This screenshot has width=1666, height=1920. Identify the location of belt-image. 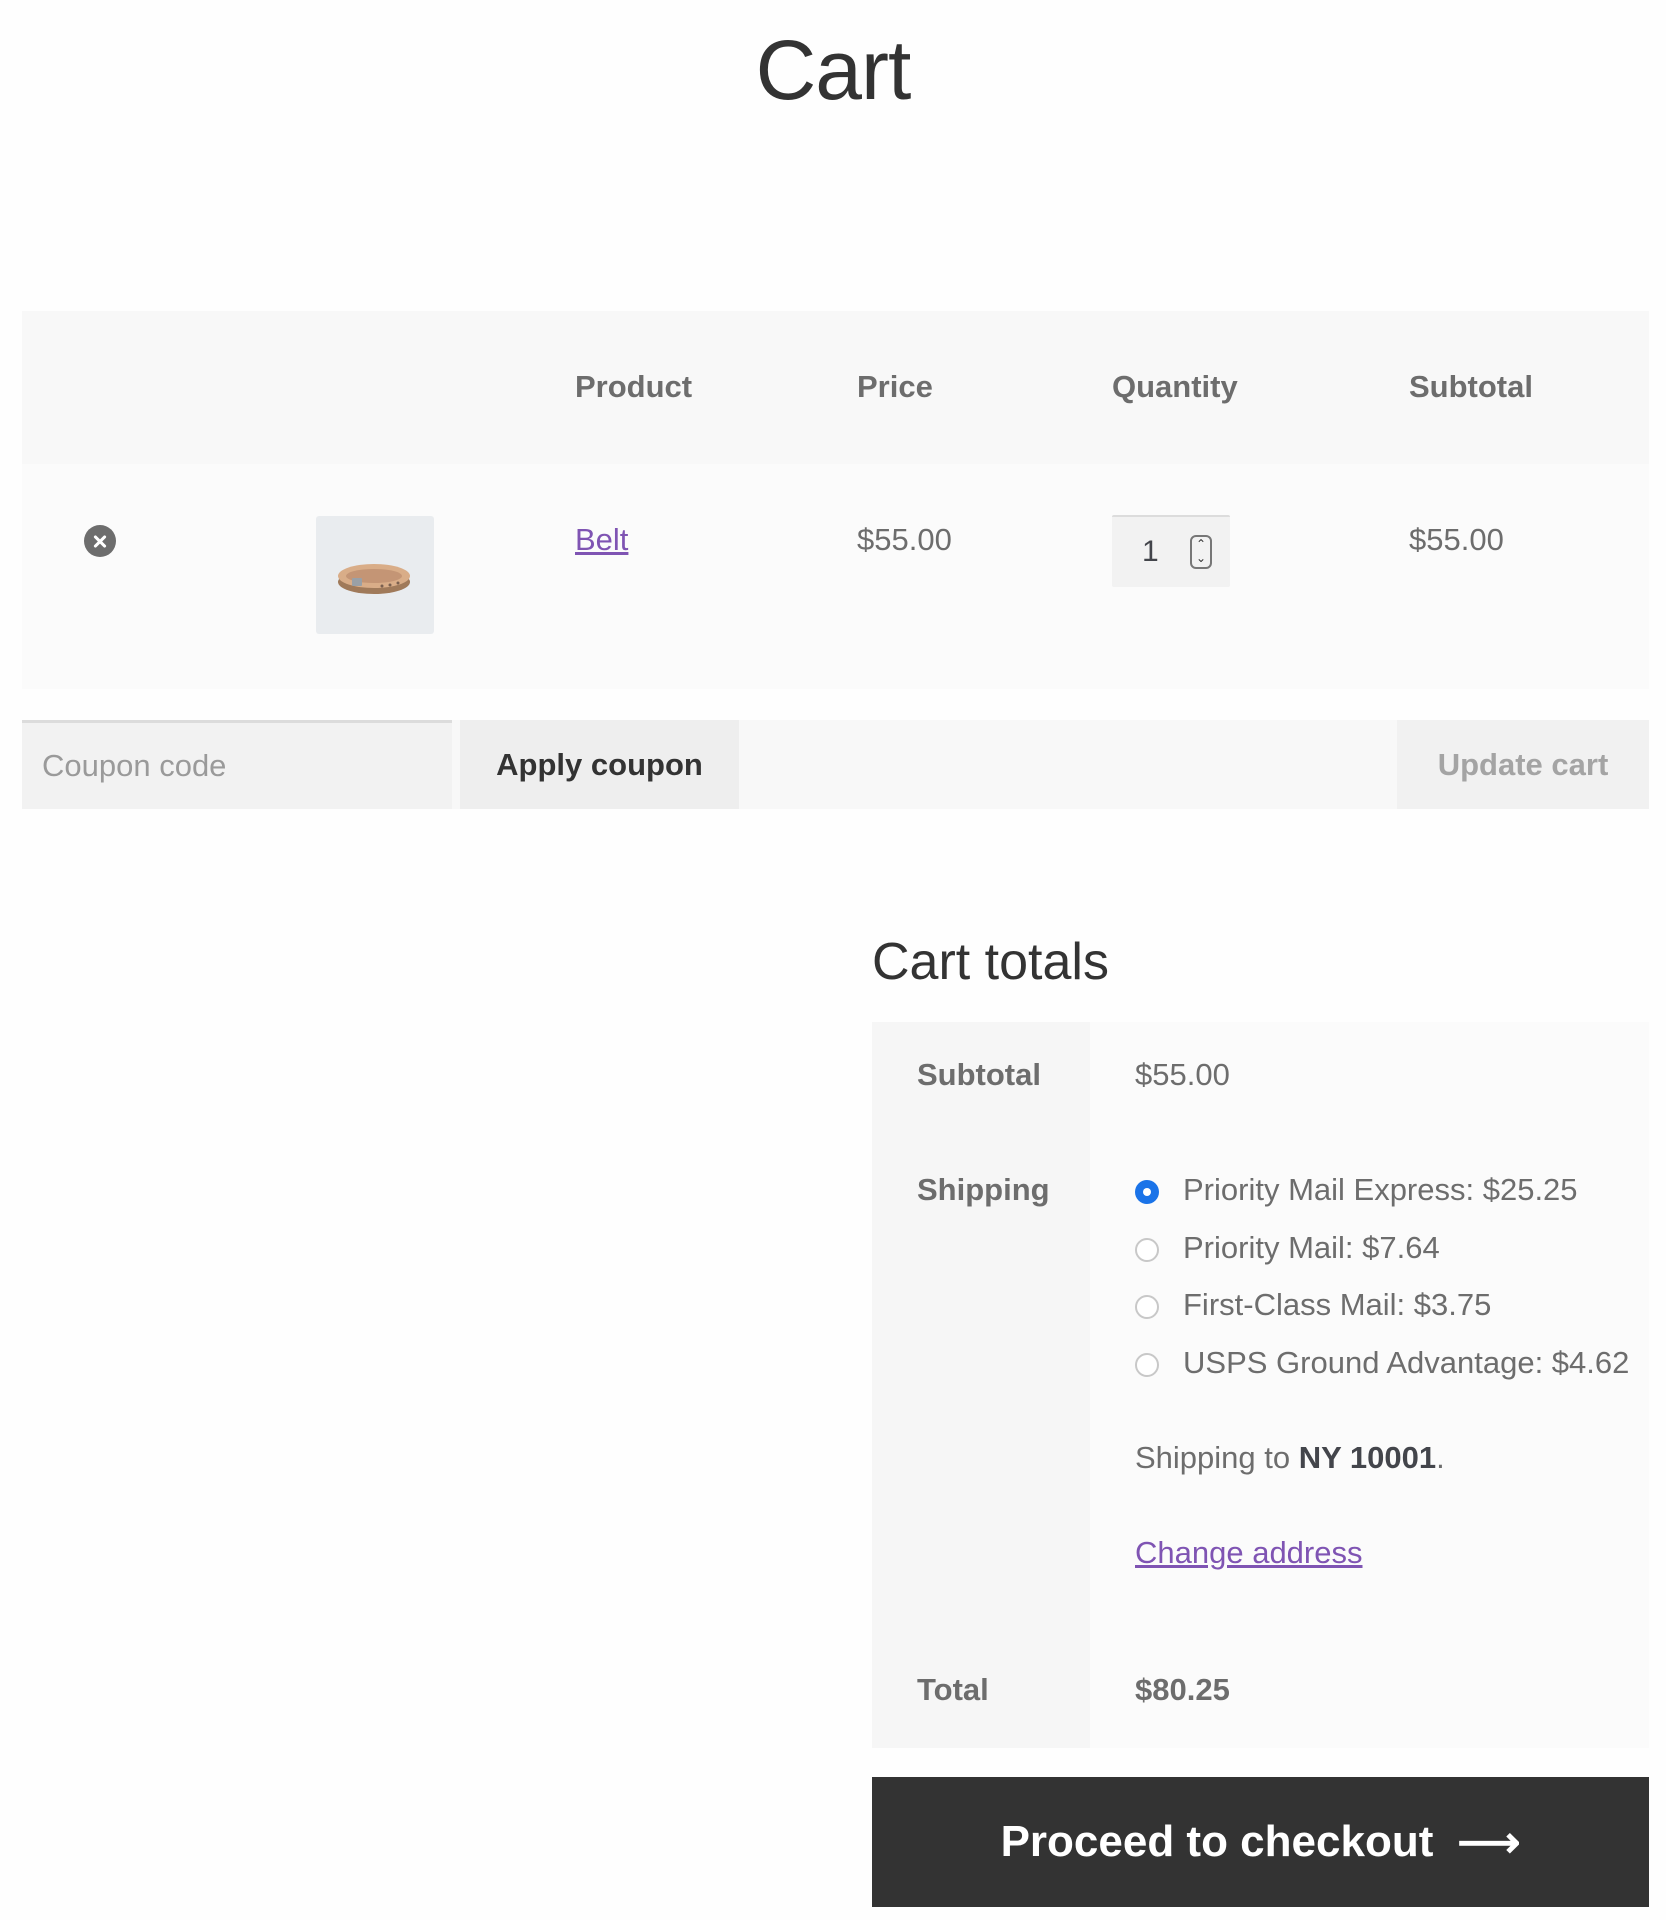
(374, 579).